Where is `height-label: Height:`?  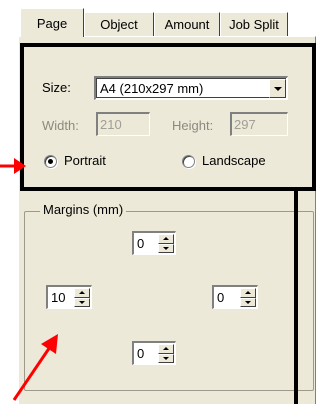
height-label: Height: is located at coordinates (193, 125).